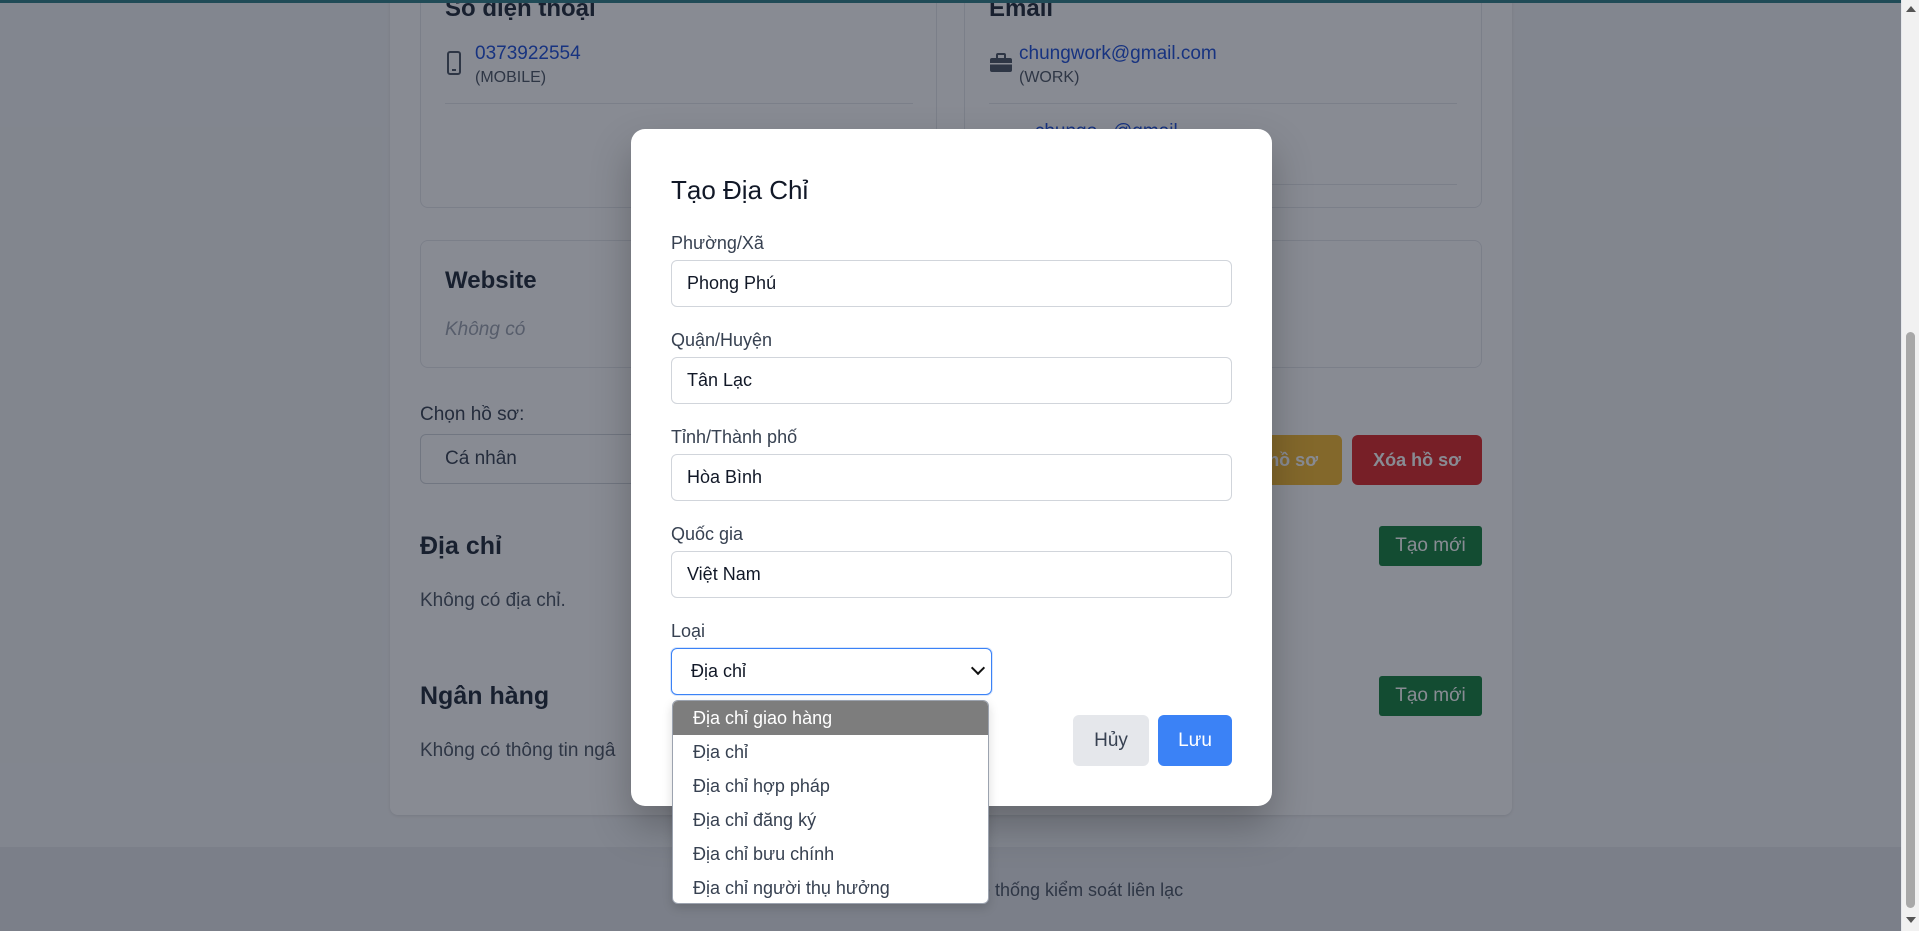  What do you see at coordinates (740, 190) in the screenshot?
I see `modal-title: Tạo Địa Chỉ` at bounding box center [740, 190].